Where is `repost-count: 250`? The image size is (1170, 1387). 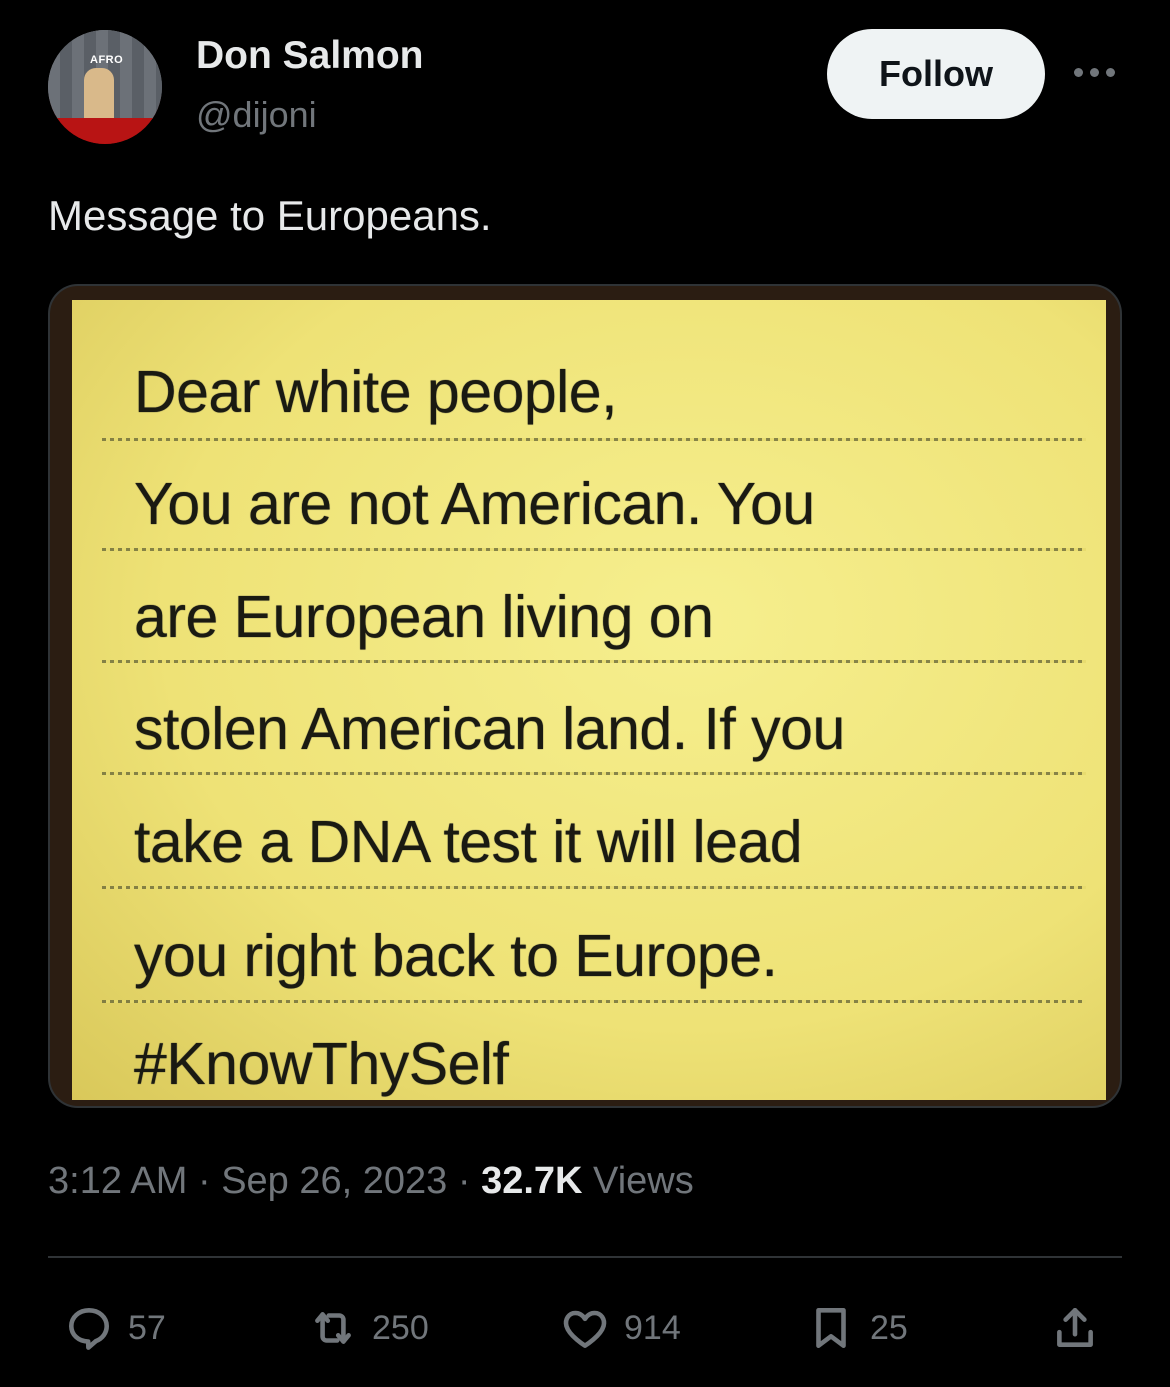 repost-count: 250 is located at coordinates (400, 1327).